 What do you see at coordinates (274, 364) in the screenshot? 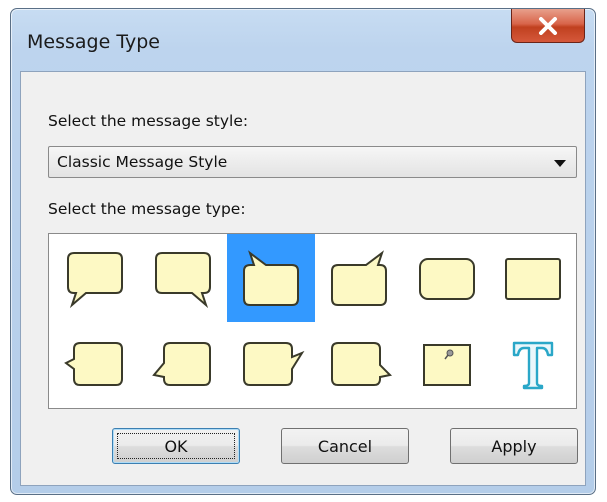
I see `callout-right-icon` at bounding box center [274, 364].